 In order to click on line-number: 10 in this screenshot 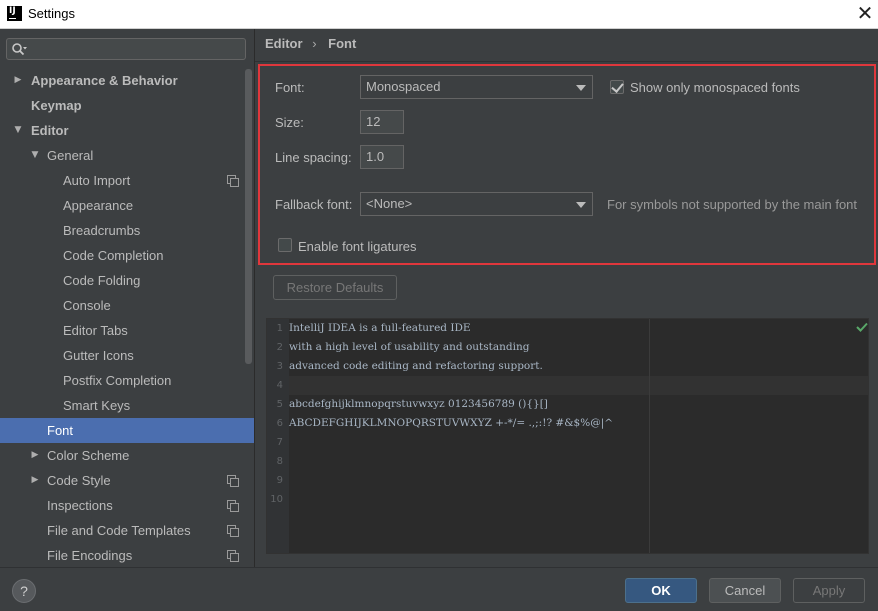, I will do `click(276, 499)`.